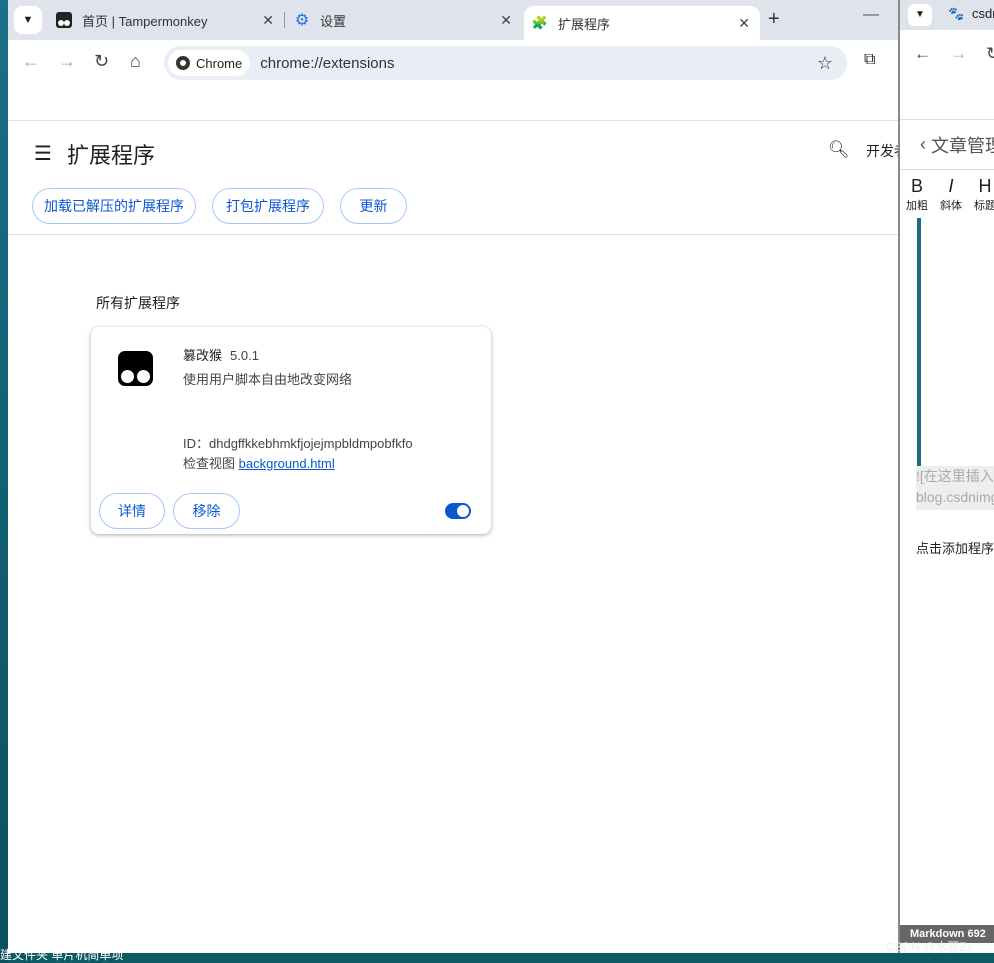 This screenshot has width=994, height=963. Describe the element at coordinates (458, 511) in the screenshot. I see `enable-toggle` at that location.